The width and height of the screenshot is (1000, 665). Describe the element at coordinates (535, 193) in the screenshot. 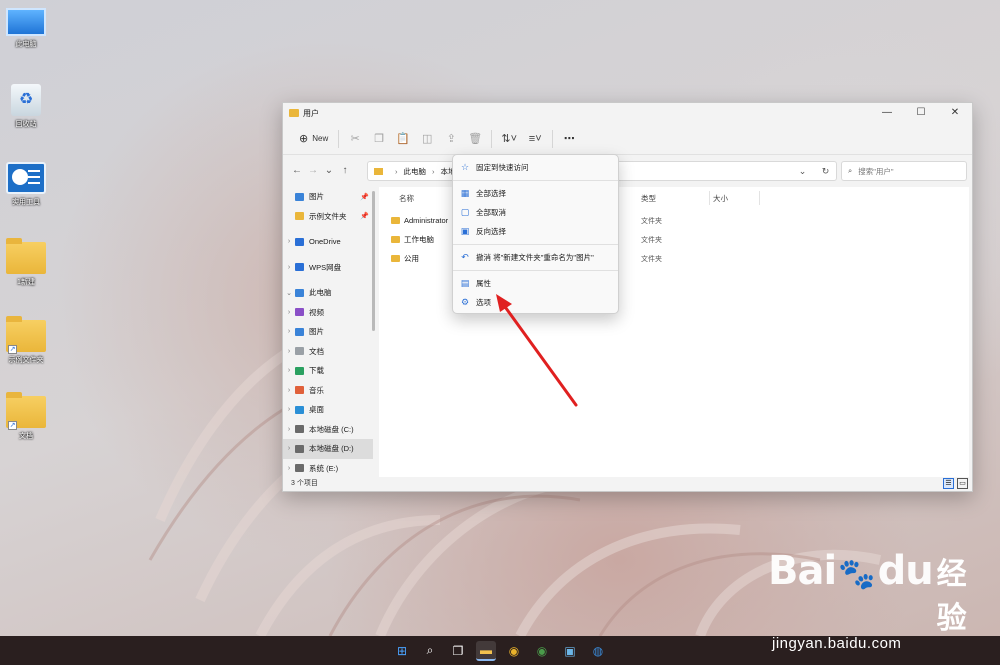

I see `context-menu-item: ▦ 全部选择` at that location.